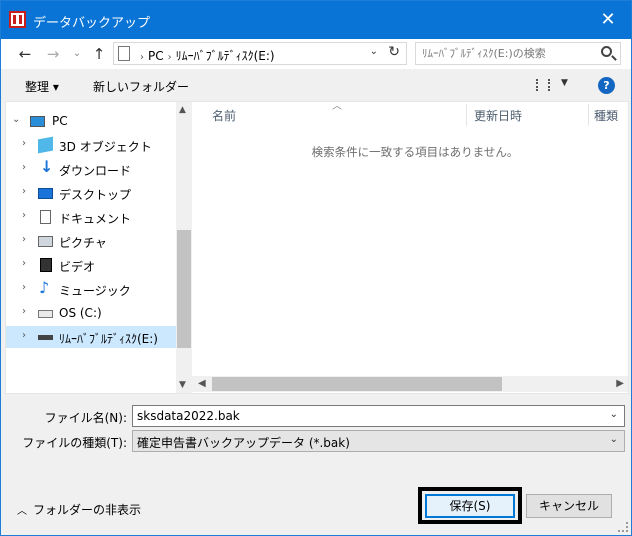  What do you see at coordinates (124, 53) in the screenshot?
I see `location-icon` at bounding box center [124, 53].